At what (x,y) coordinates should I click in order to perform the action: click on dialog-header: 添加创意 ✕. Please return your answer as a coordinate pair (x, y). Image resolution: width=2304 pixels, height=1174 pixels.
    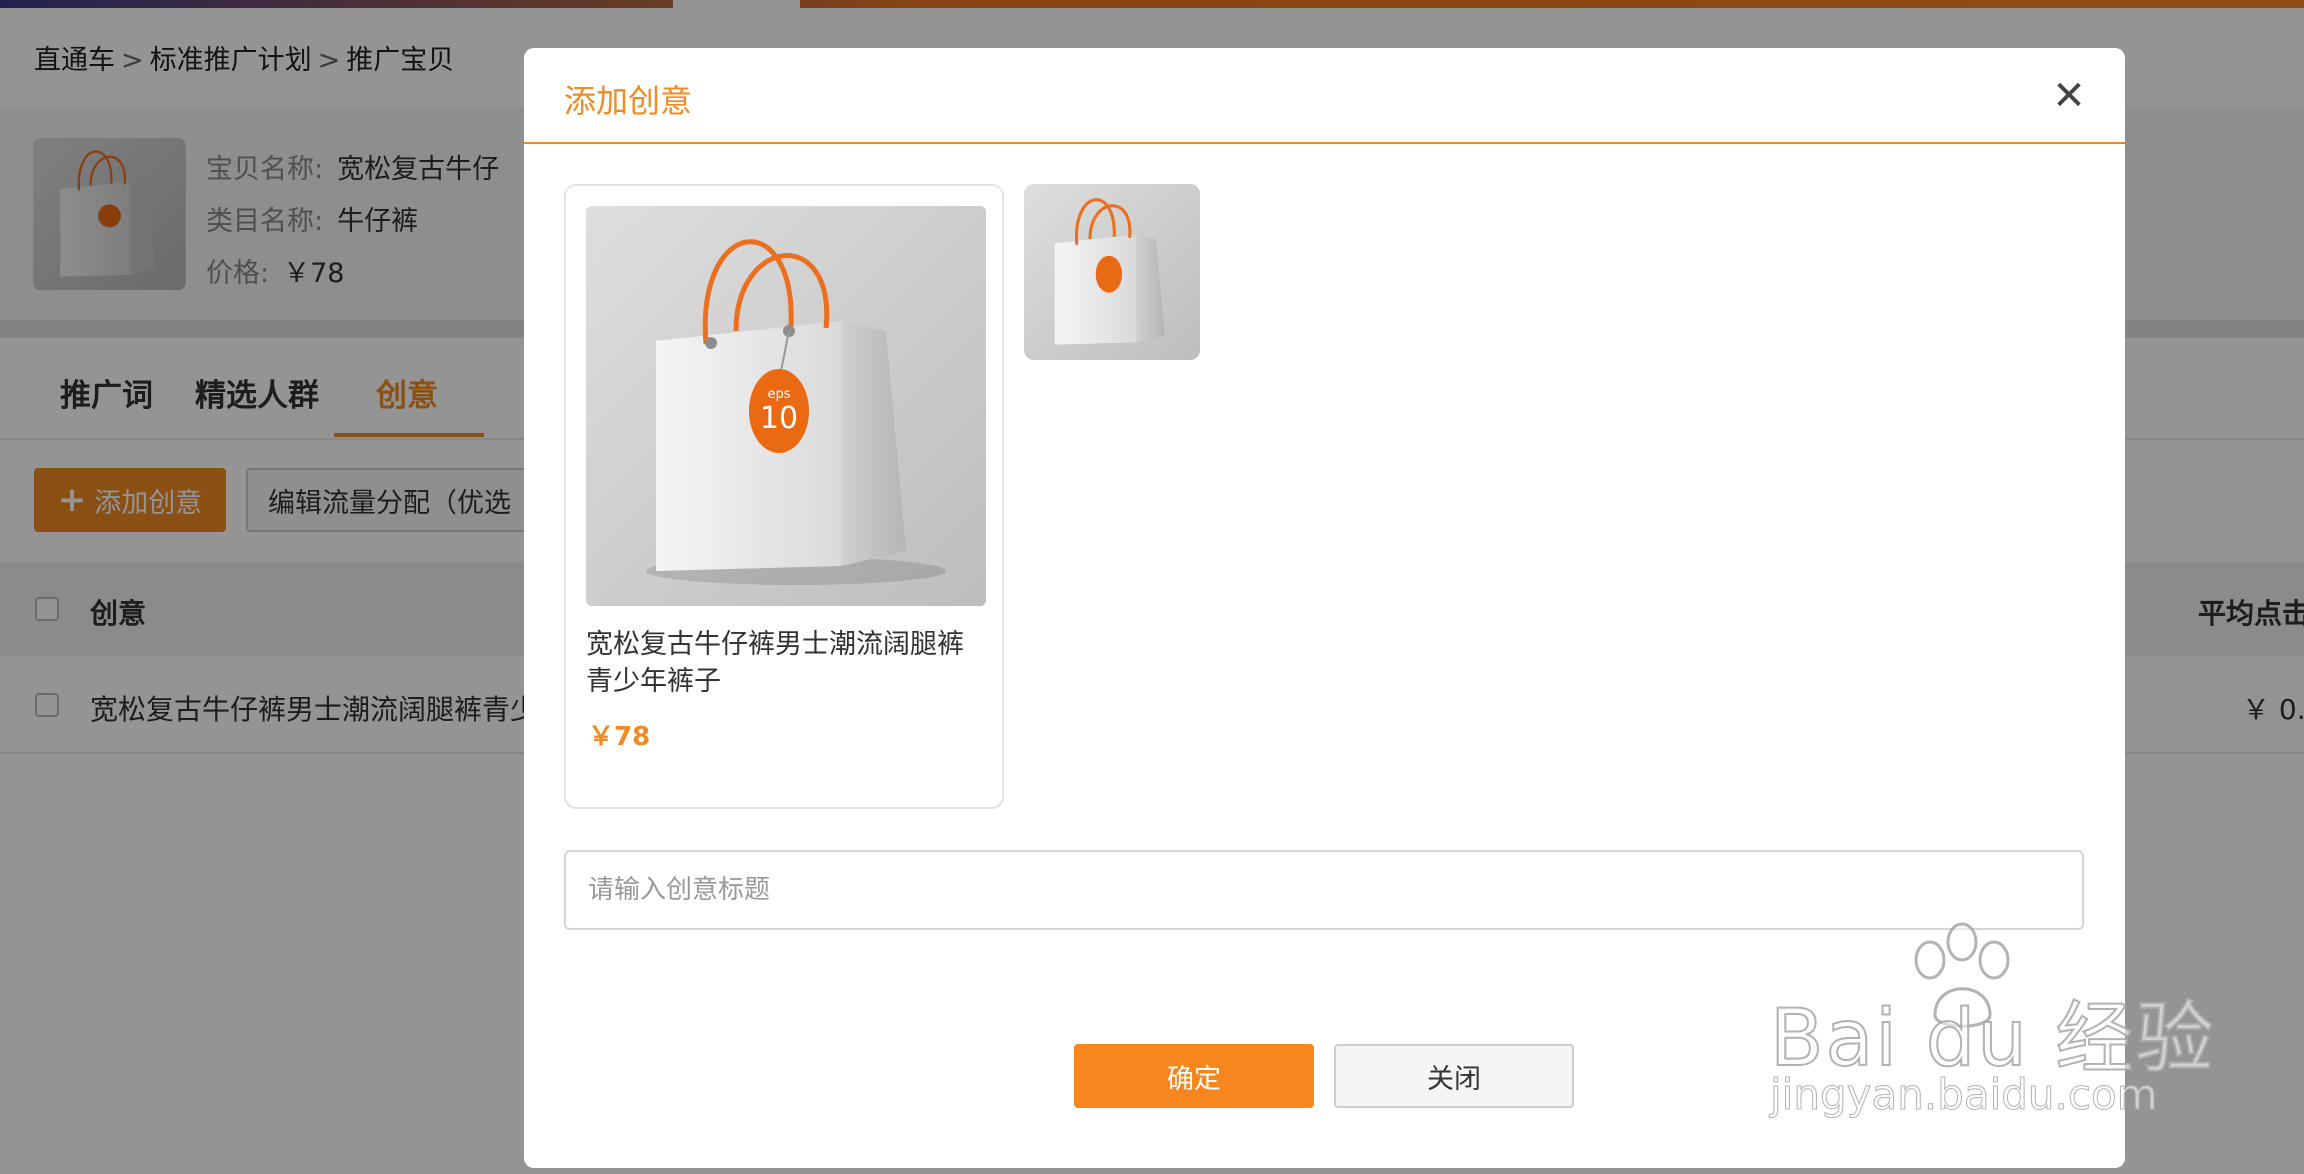
    Looking at the image, I should click on (1324, 96).